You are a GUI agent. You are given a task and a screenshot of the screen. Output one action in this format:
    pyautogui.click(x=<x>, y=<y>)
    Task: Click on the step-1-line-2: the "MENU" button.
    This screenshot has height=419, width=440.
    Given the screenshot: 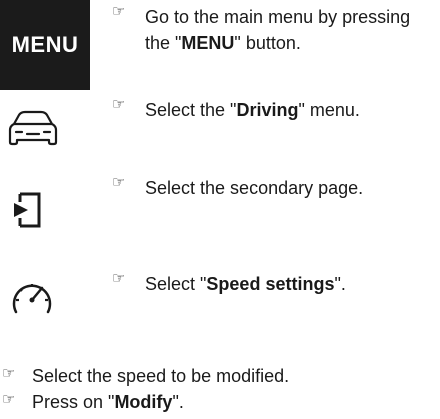 What is the action you would take?
    pyautogui.click(x=223, y=43)
    